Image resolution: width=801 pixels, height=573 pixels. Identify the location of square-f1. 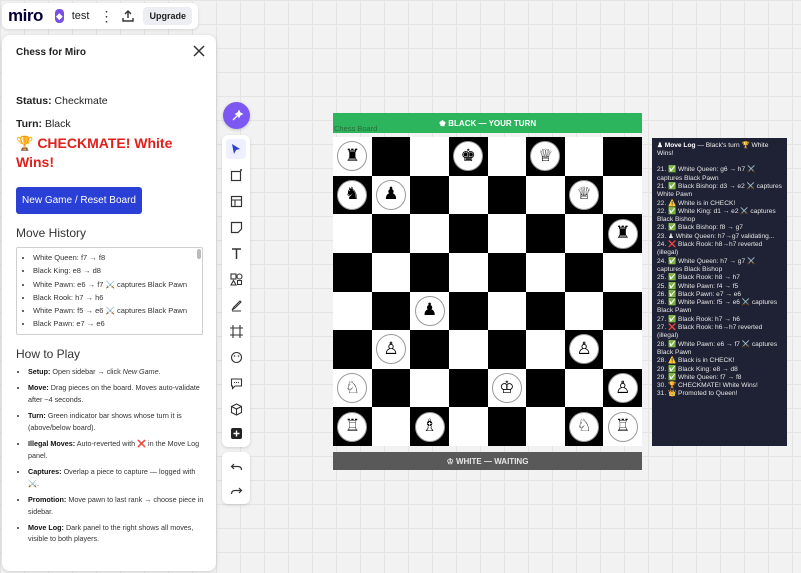
(545, 426).